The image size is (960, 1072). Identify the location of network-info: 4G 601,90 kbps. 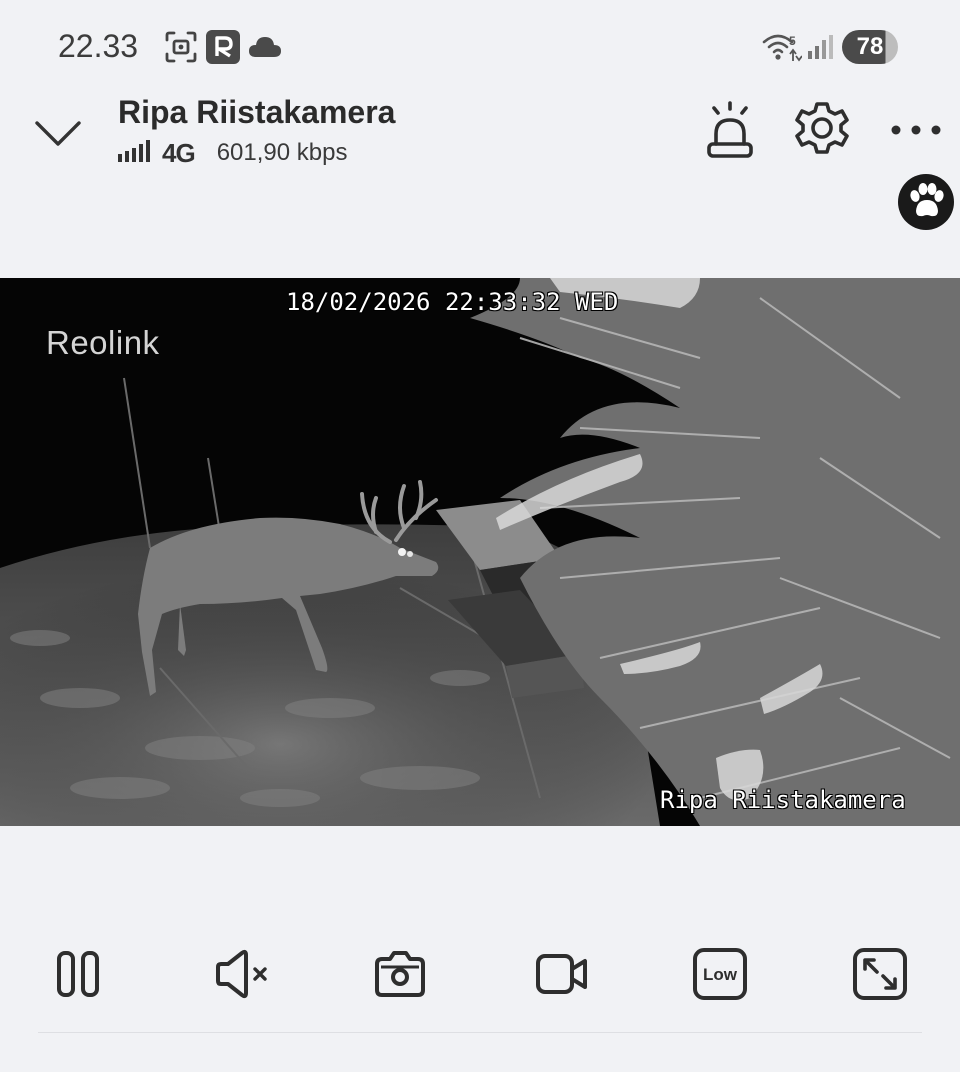
(232, 153).